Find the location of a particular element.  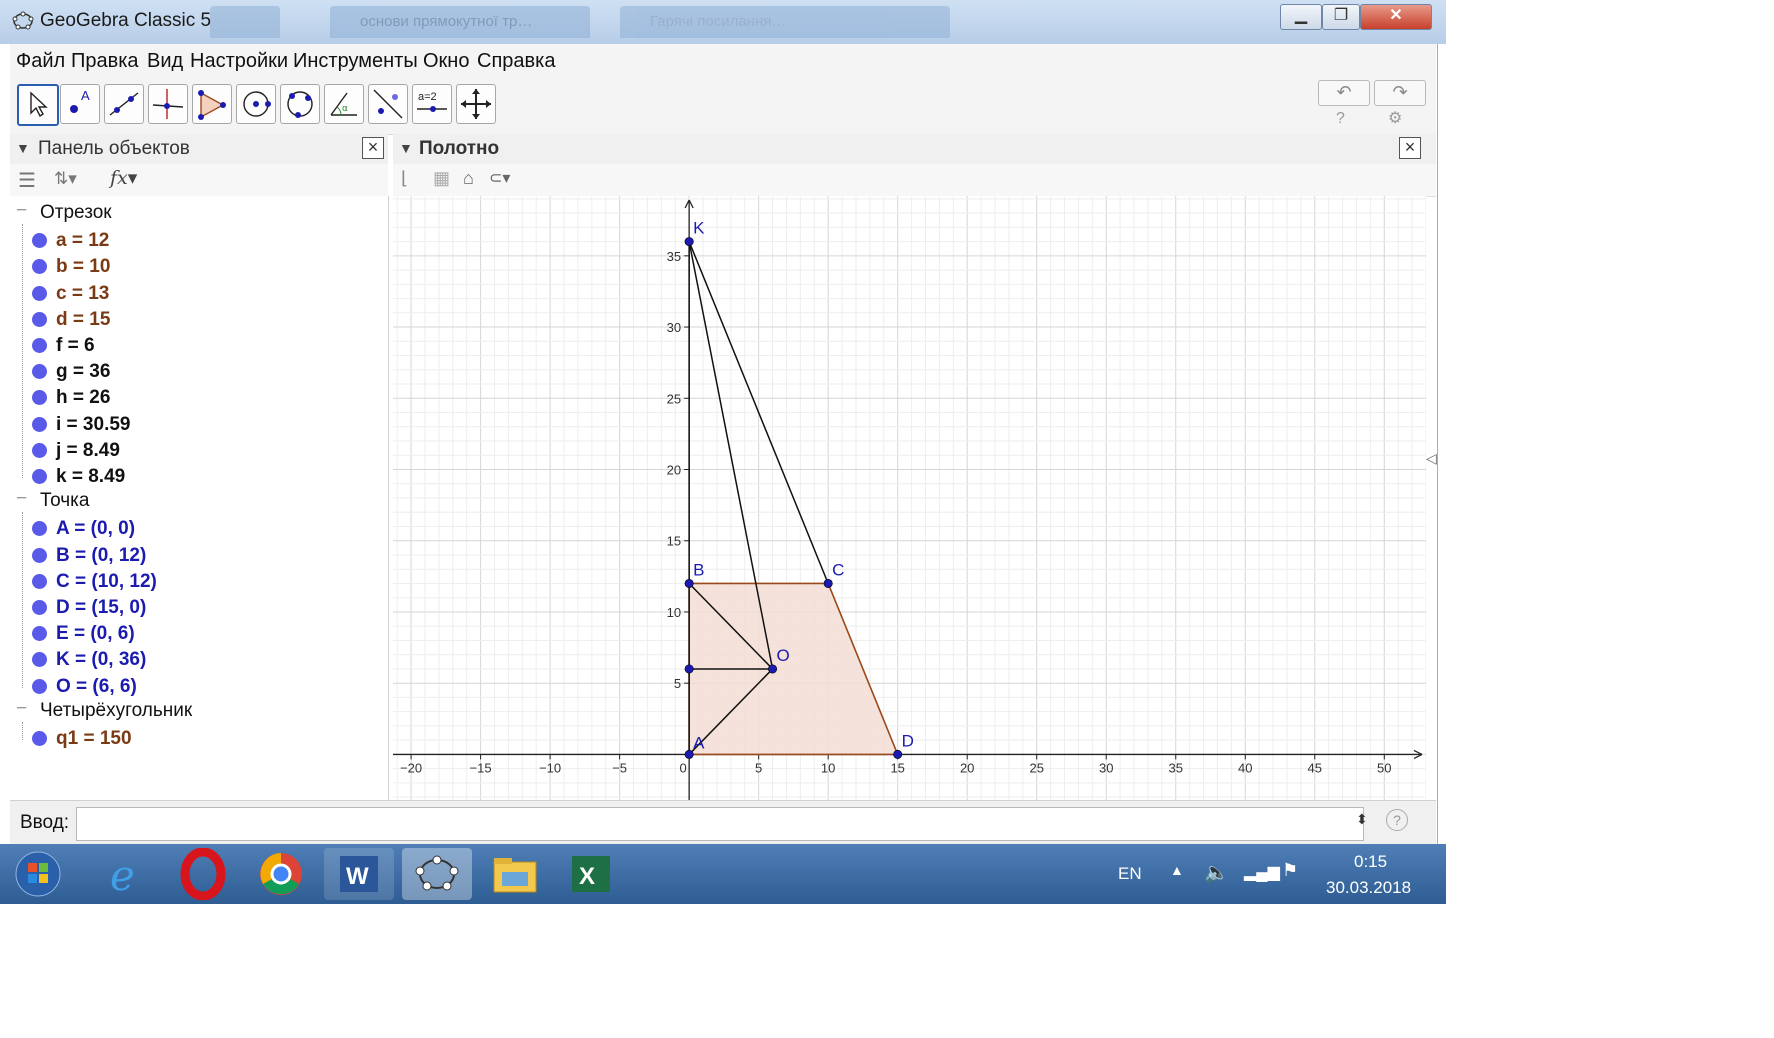

menu-edit: Правка is located at coordinates (105, 61).